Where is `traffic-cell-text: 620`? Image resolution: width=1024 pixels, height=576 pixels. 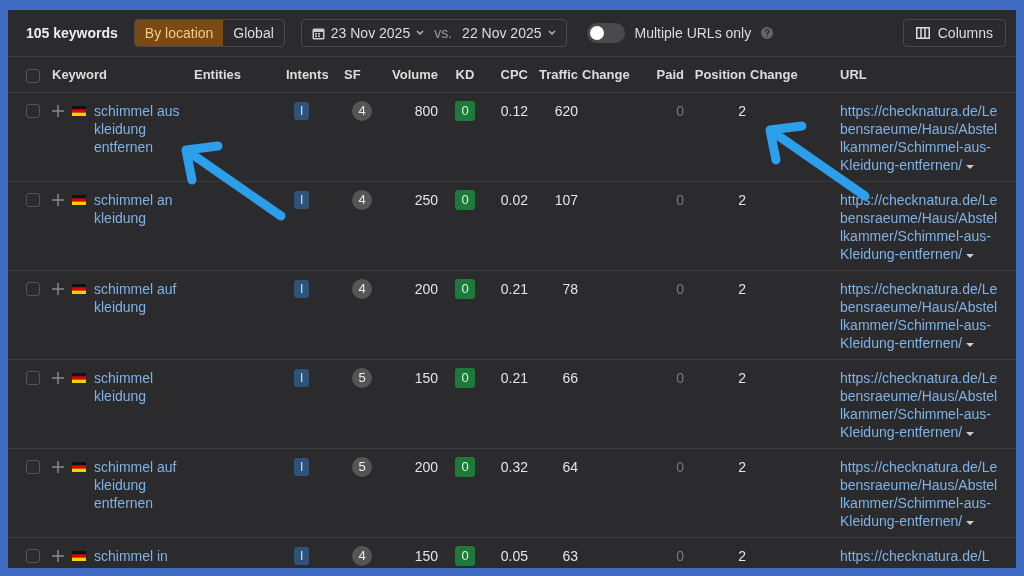
traffic-cell-text: 620 is located at coordinates (566, 111).